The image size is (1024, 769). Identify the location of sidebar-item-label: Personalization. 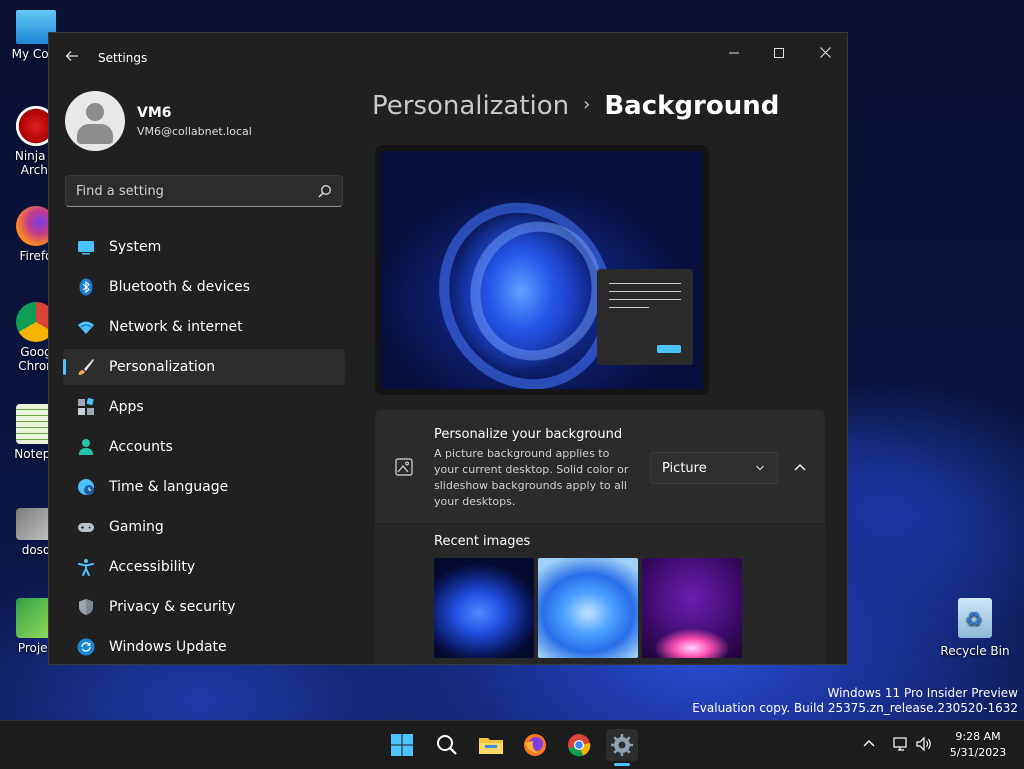
(162, 367).